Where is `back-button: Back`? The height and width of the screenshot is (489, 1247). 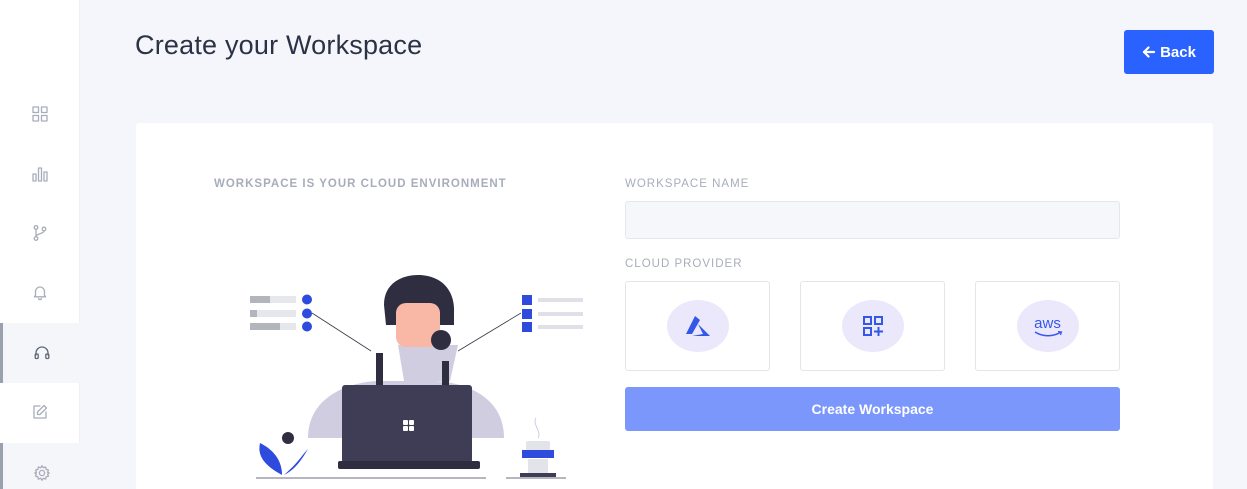 back-button: Back is located at coordinates (1169, 52).